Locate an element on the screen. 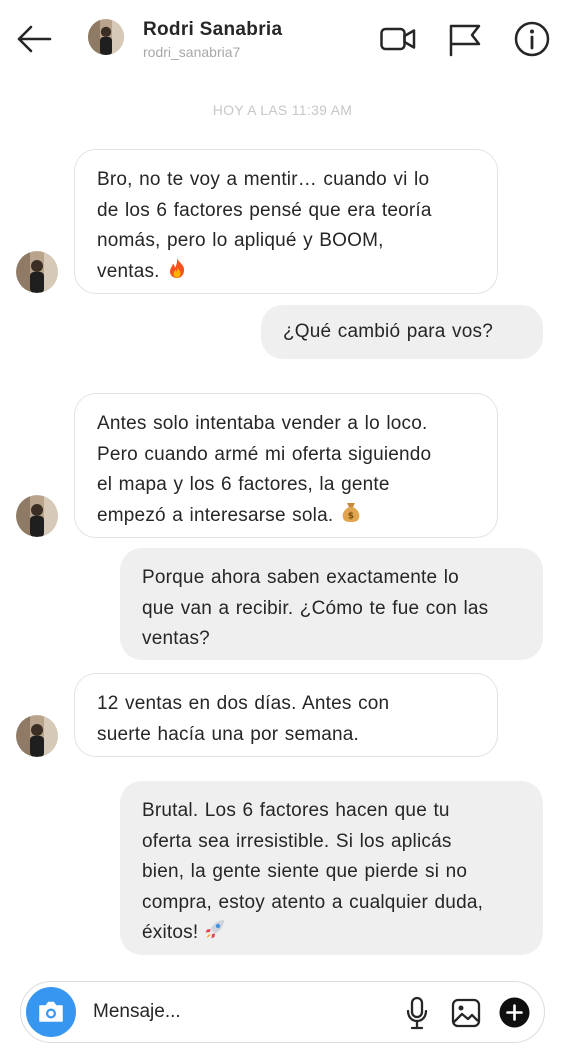 This screenshot has height=1062, width=565. rocket-emoji-icon is located at coordinates (215, 934).